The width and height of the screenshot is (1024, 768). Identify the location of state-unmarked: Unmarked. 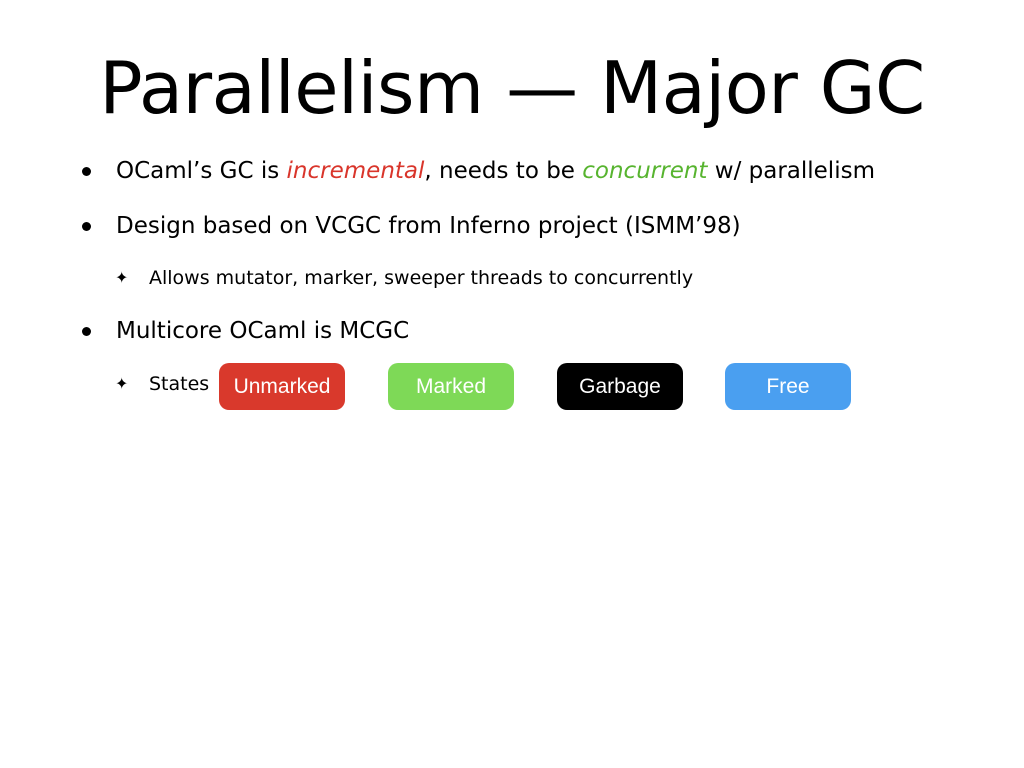
(282, 386).